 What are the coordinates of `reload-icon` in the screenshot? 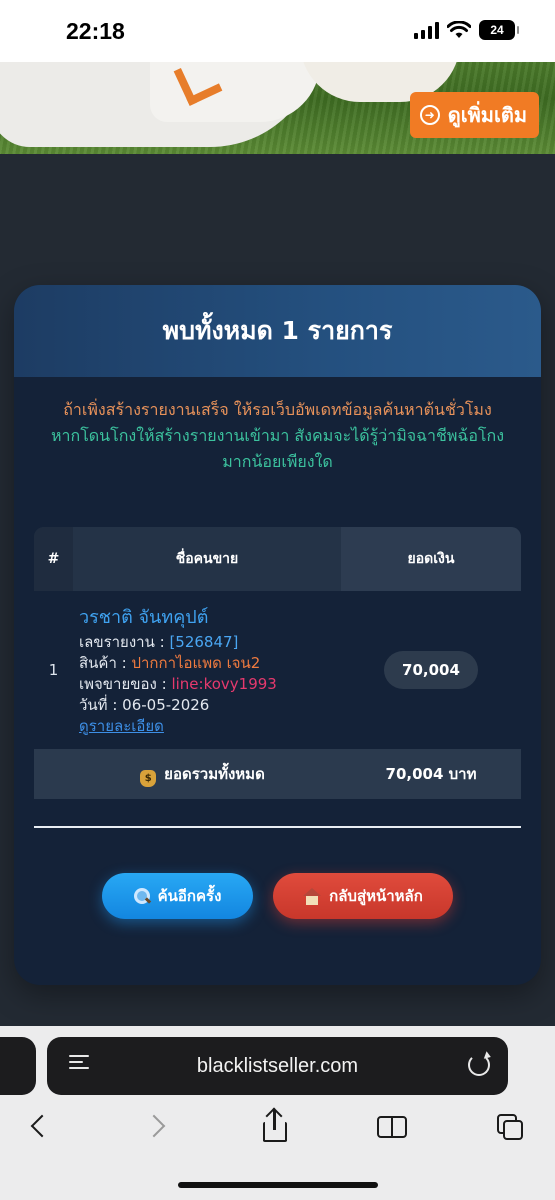 It's located at (479, 1065).